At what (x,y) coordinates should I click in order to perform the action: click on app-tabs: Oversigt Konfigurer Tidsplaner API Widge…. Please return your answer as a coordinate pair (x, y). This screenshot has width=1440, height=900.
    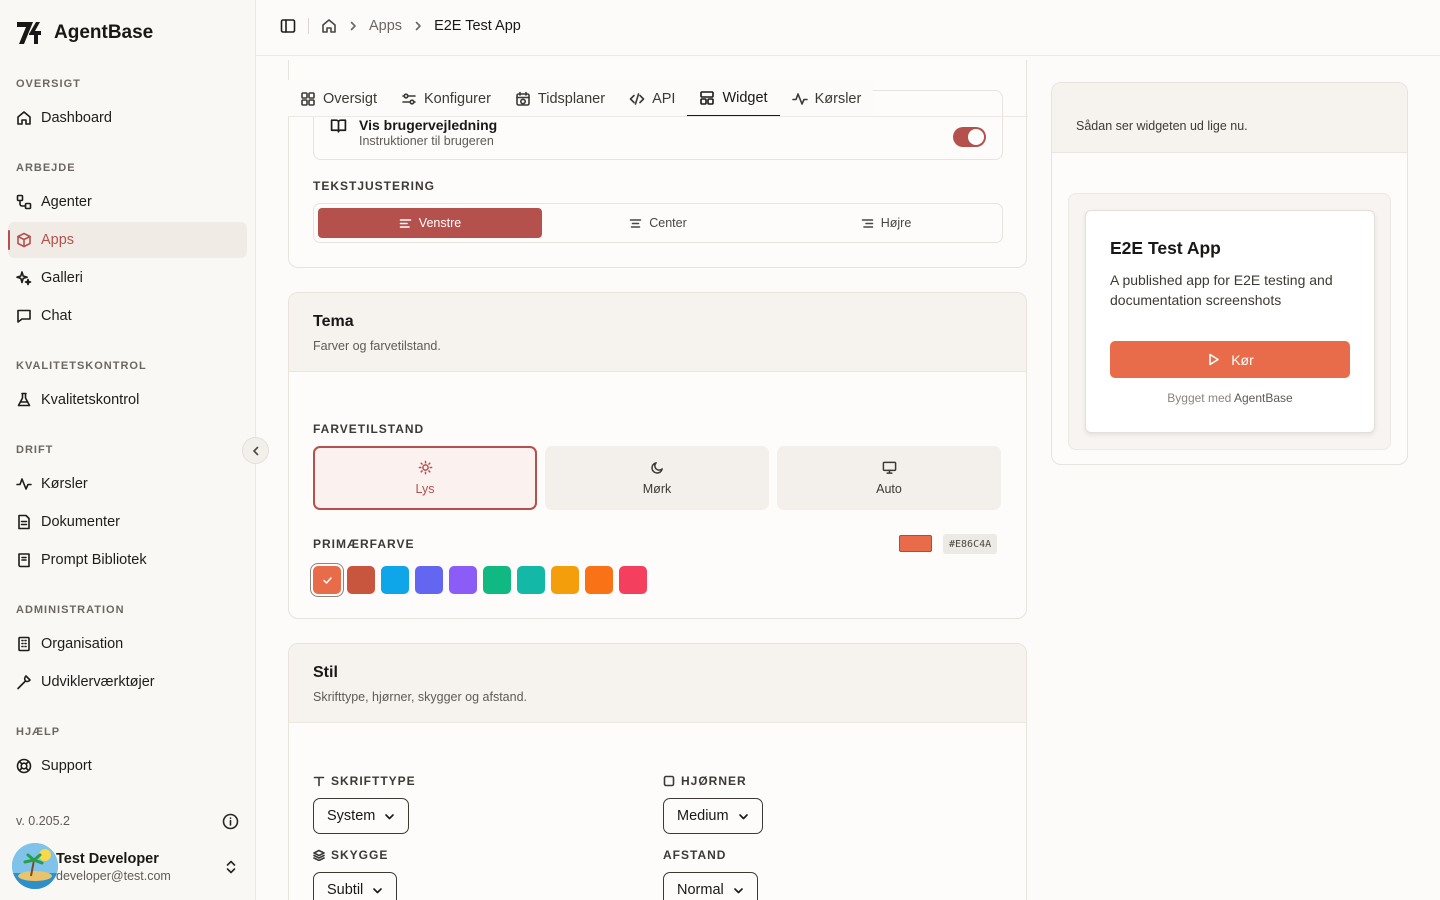
    Looking at the image, I should click on (581, 98).